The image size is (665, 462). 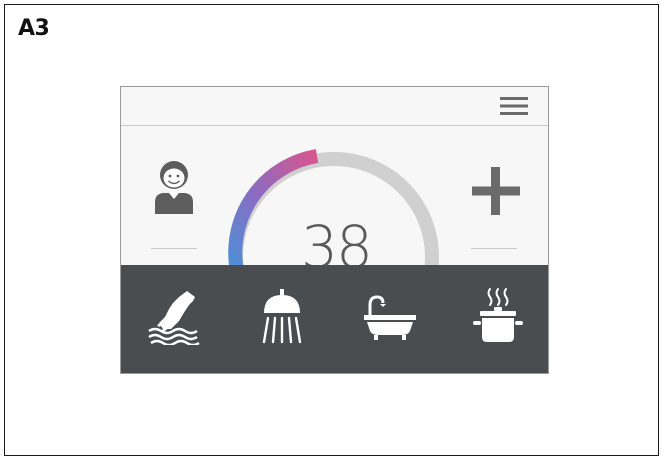 I want to click on top-bar, so click(x=334, y=106).